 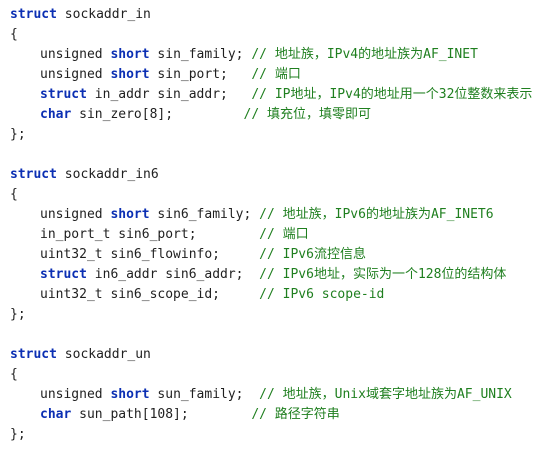 I want to click on member-declaration: sun_family;, so click(x=204, y=394).